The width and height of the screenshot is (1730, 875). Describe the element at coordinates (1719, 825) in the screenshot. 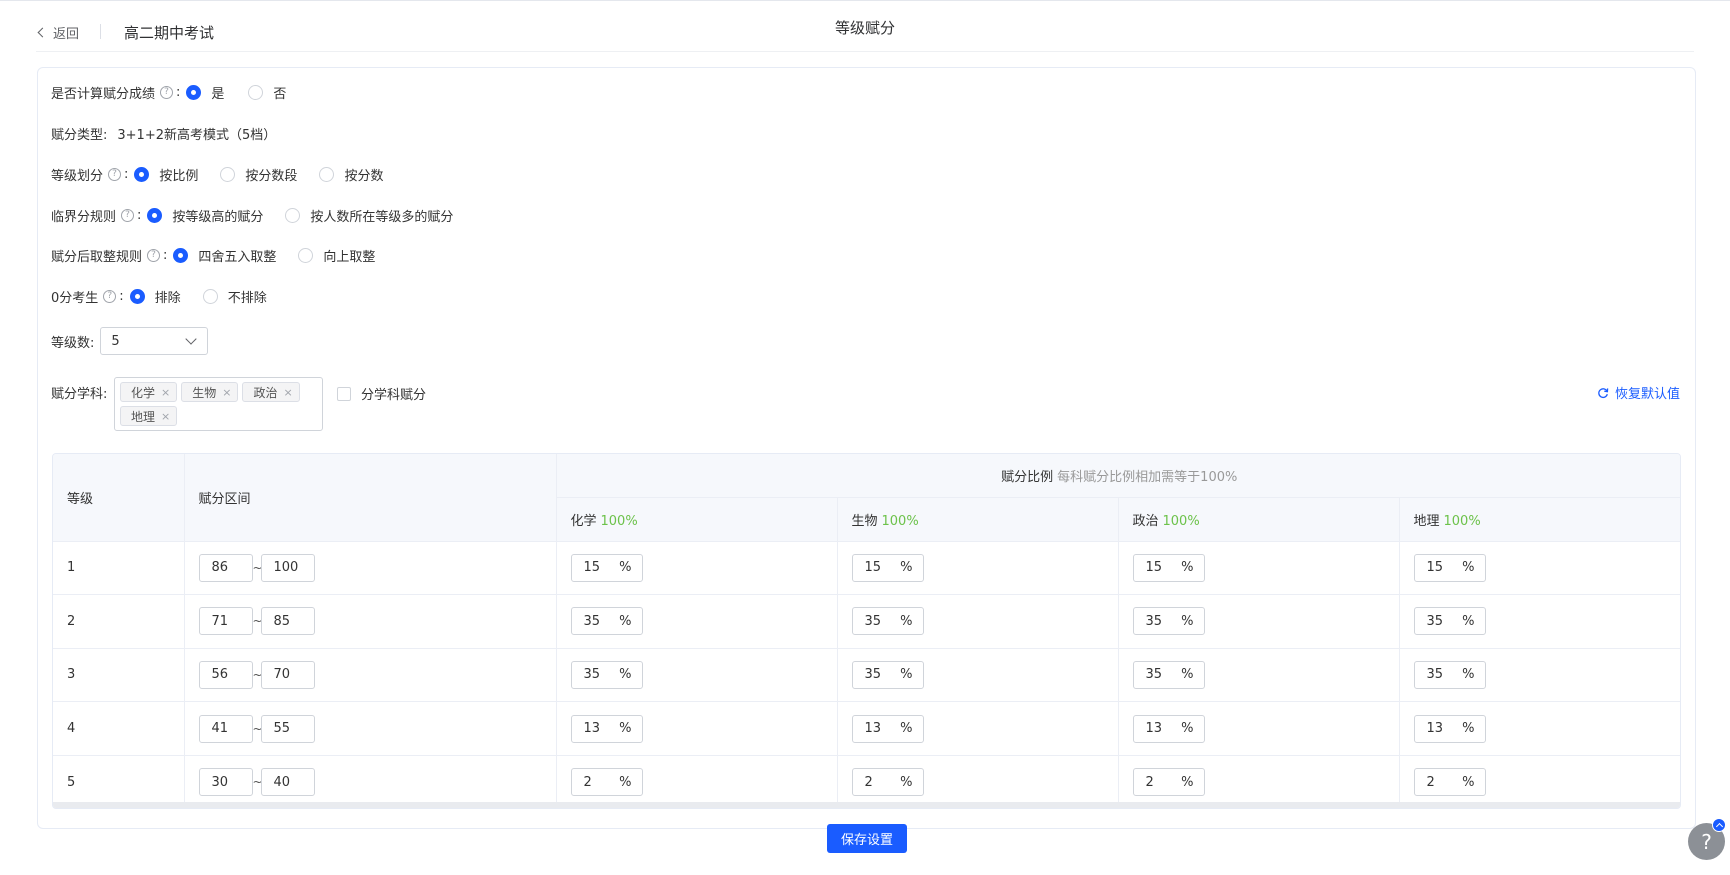

I see `arrow-up-icon` at that location.